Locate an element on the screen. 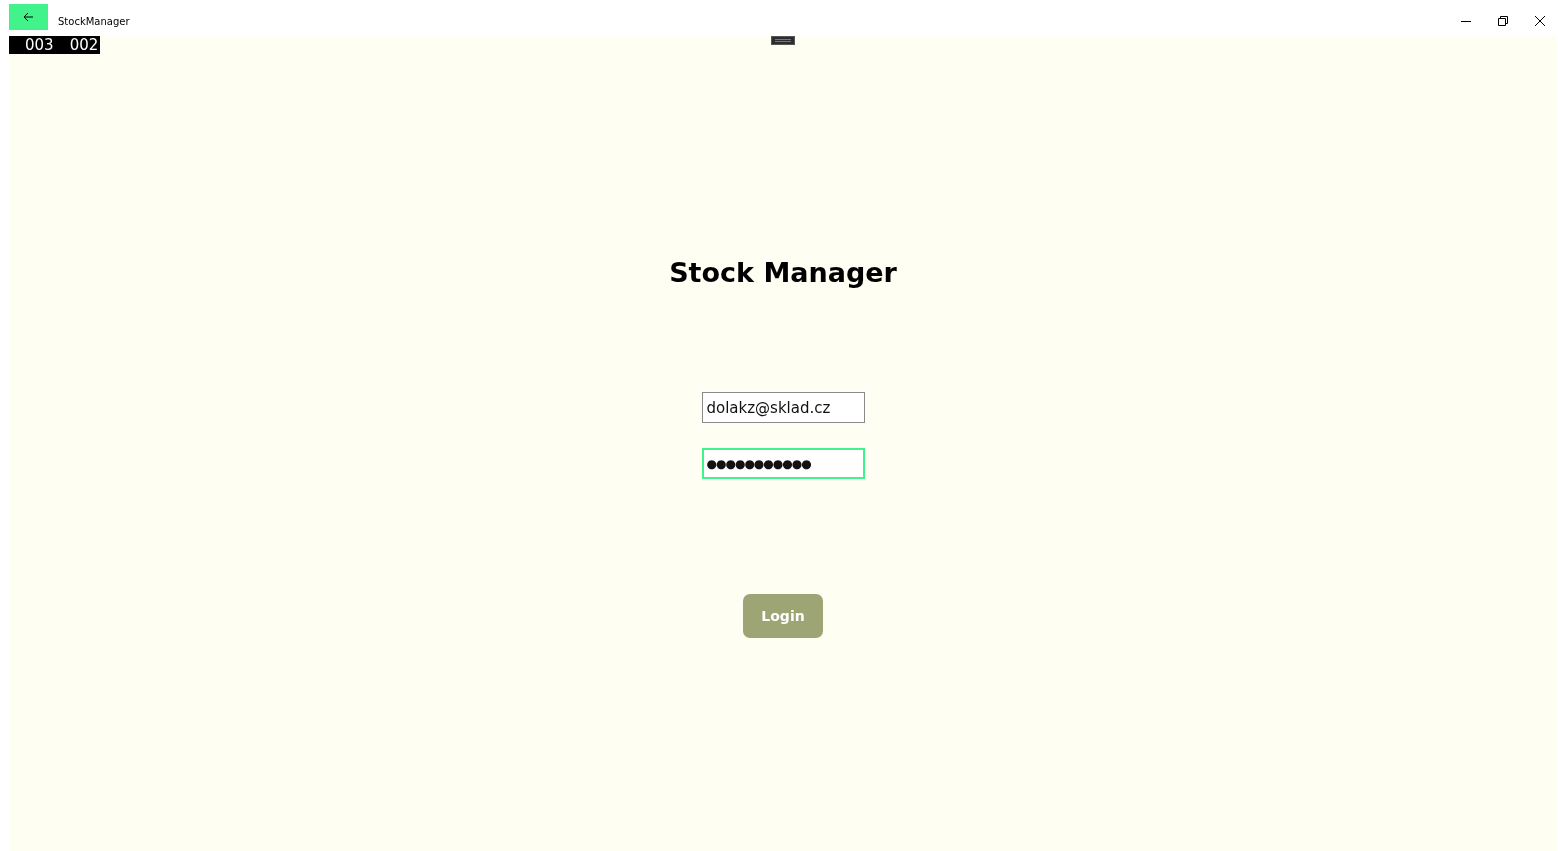 This screenshot has width=1558, height=851. counter-value: 002 is located at coordinates (84, 45).